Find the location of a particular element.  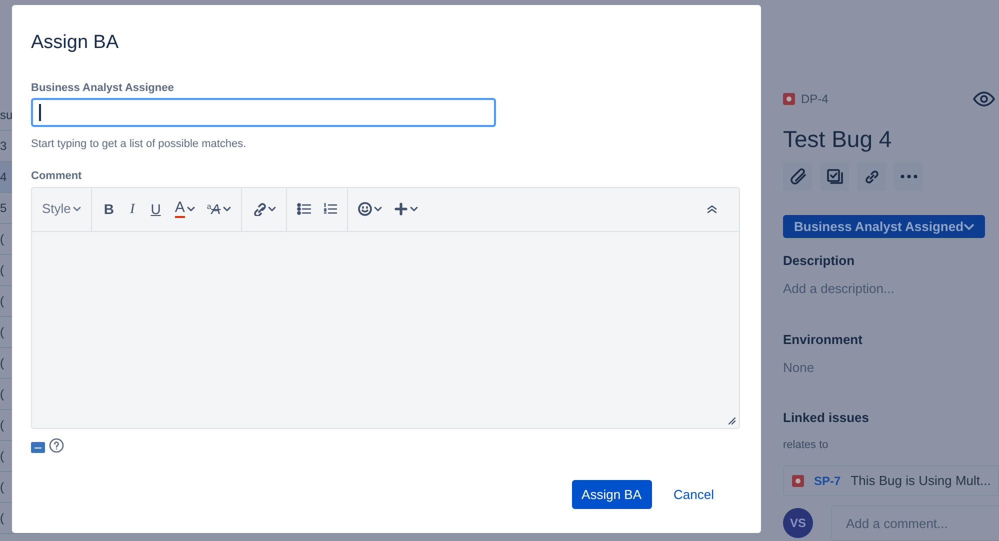

numbered-list-icon is located at coordinates (329, 209).